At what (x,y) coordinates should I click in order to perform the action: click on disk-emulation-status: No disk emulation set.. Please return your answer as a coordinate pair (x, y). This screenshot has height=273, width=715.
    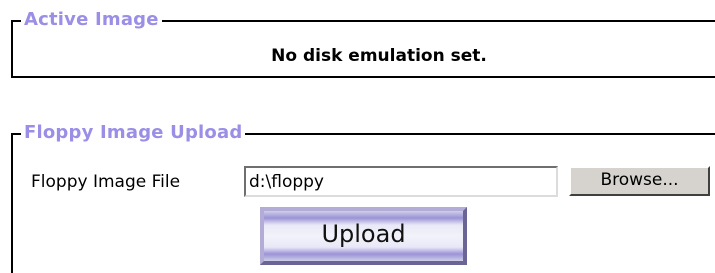
    Looking at the image, I should click on (379, 56).